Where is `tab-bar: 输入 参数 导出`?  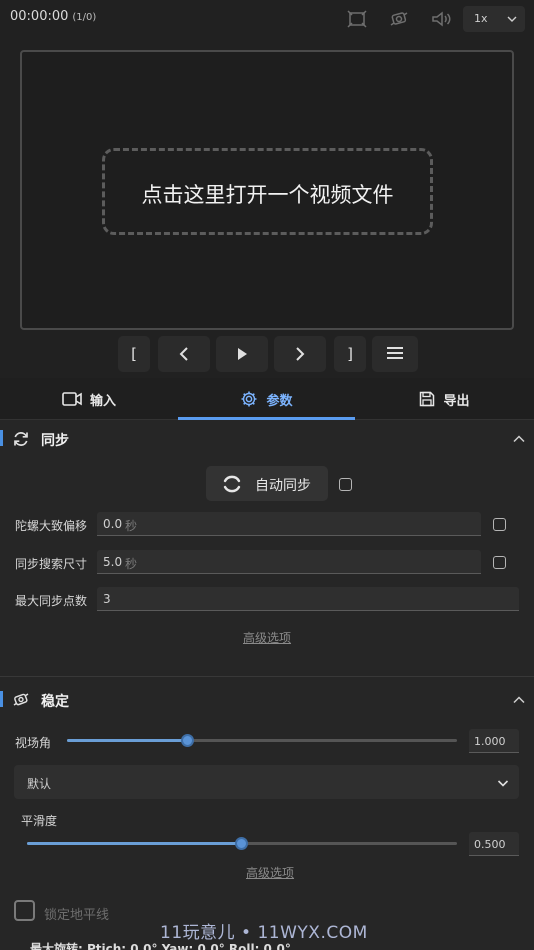
tab-bar: 输入 参数 导出 is located at coordinates (267, 399).